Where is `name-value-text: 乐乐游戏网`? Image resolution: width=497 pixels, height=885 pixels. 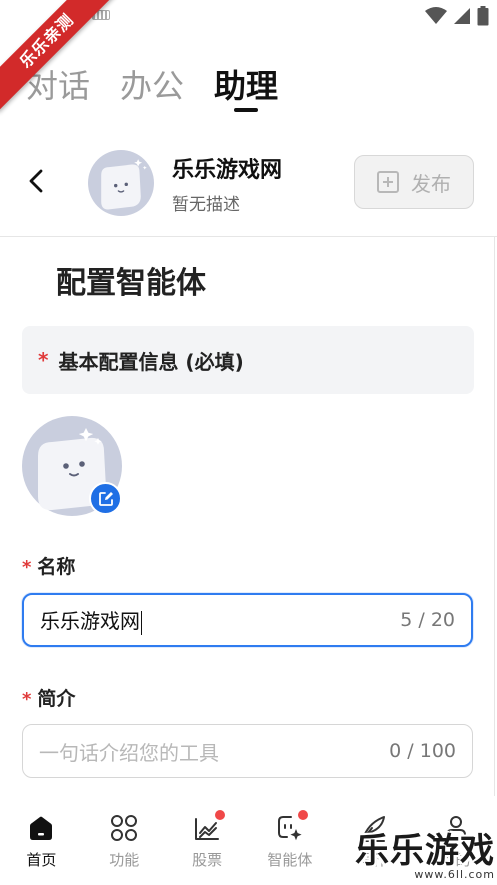
name-value-text: 乐乐游戏网 is located at coordinates (90, 621).